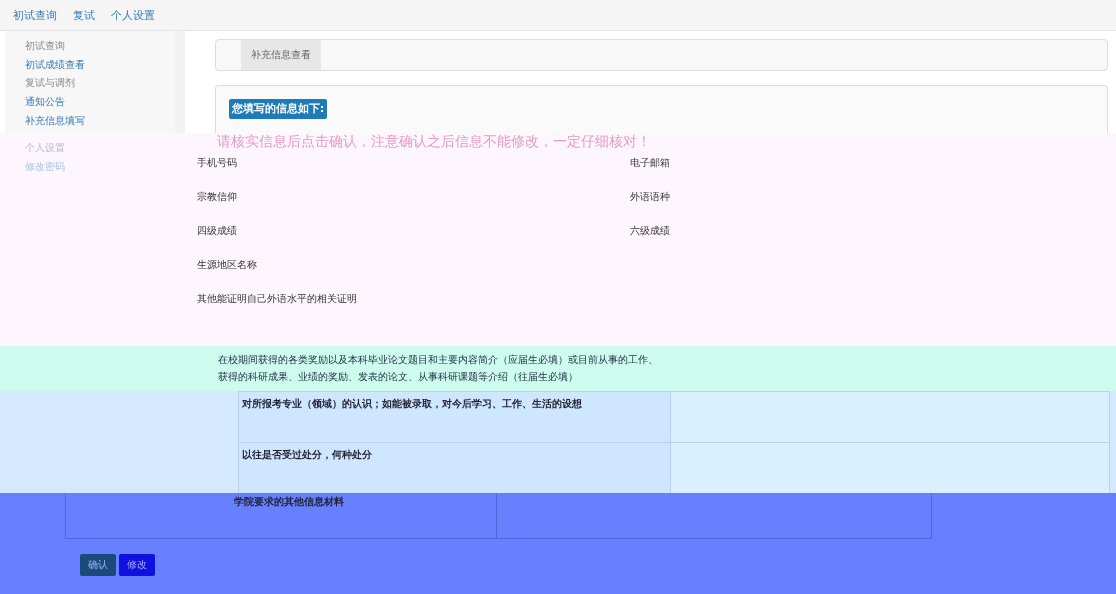  I want to click on nav-tab: 复试, so click(84, 15).